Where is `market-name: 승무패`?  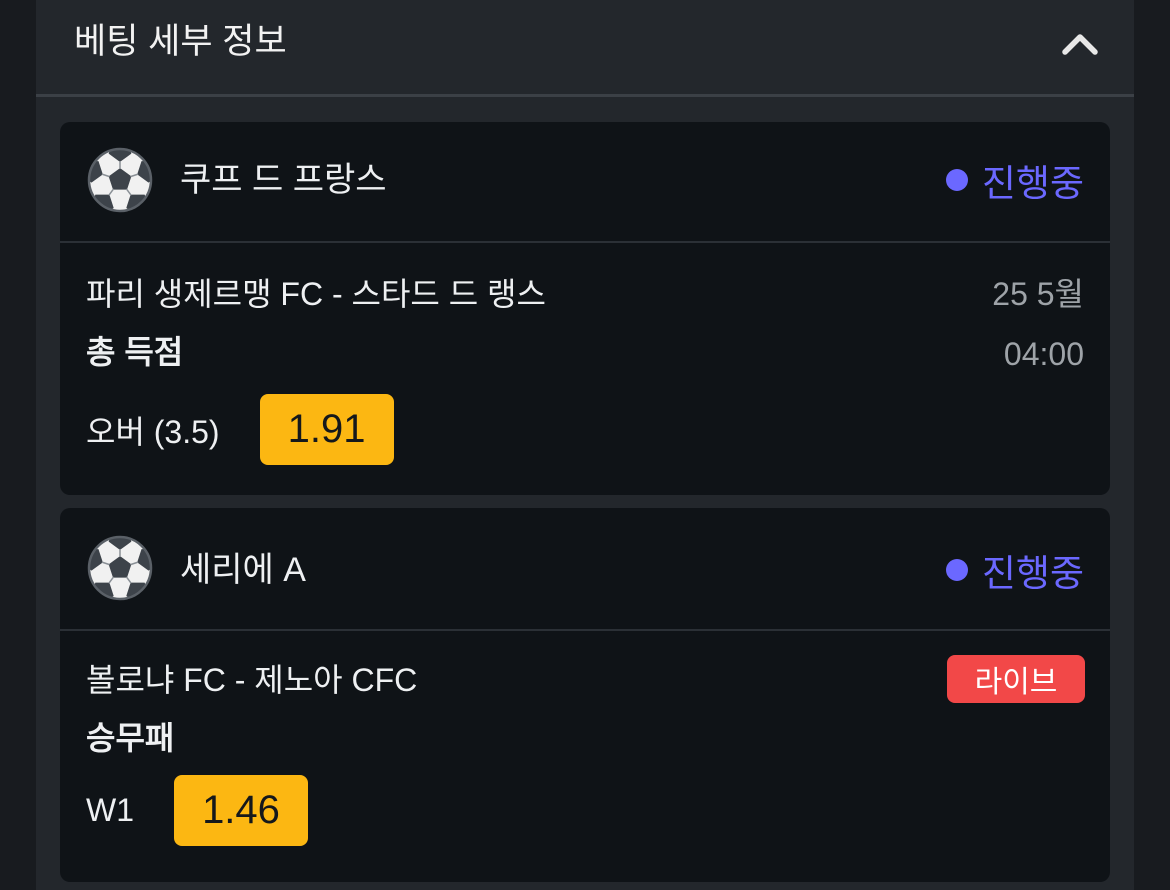 market-name: 승무패 is located at coordinates (130, 738).